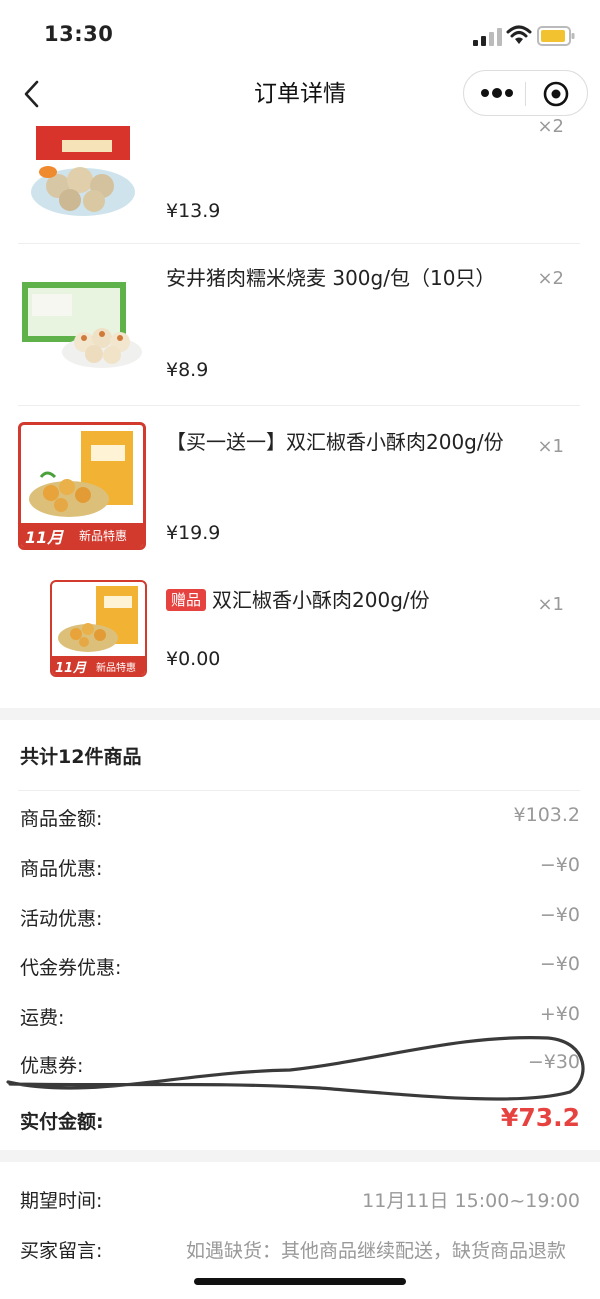 Image resolution: width=600 pixels, height=1299 pixels. Describe the element at coordinates (556, 94) in the screenshot. I see `close-target-icon` at that location.